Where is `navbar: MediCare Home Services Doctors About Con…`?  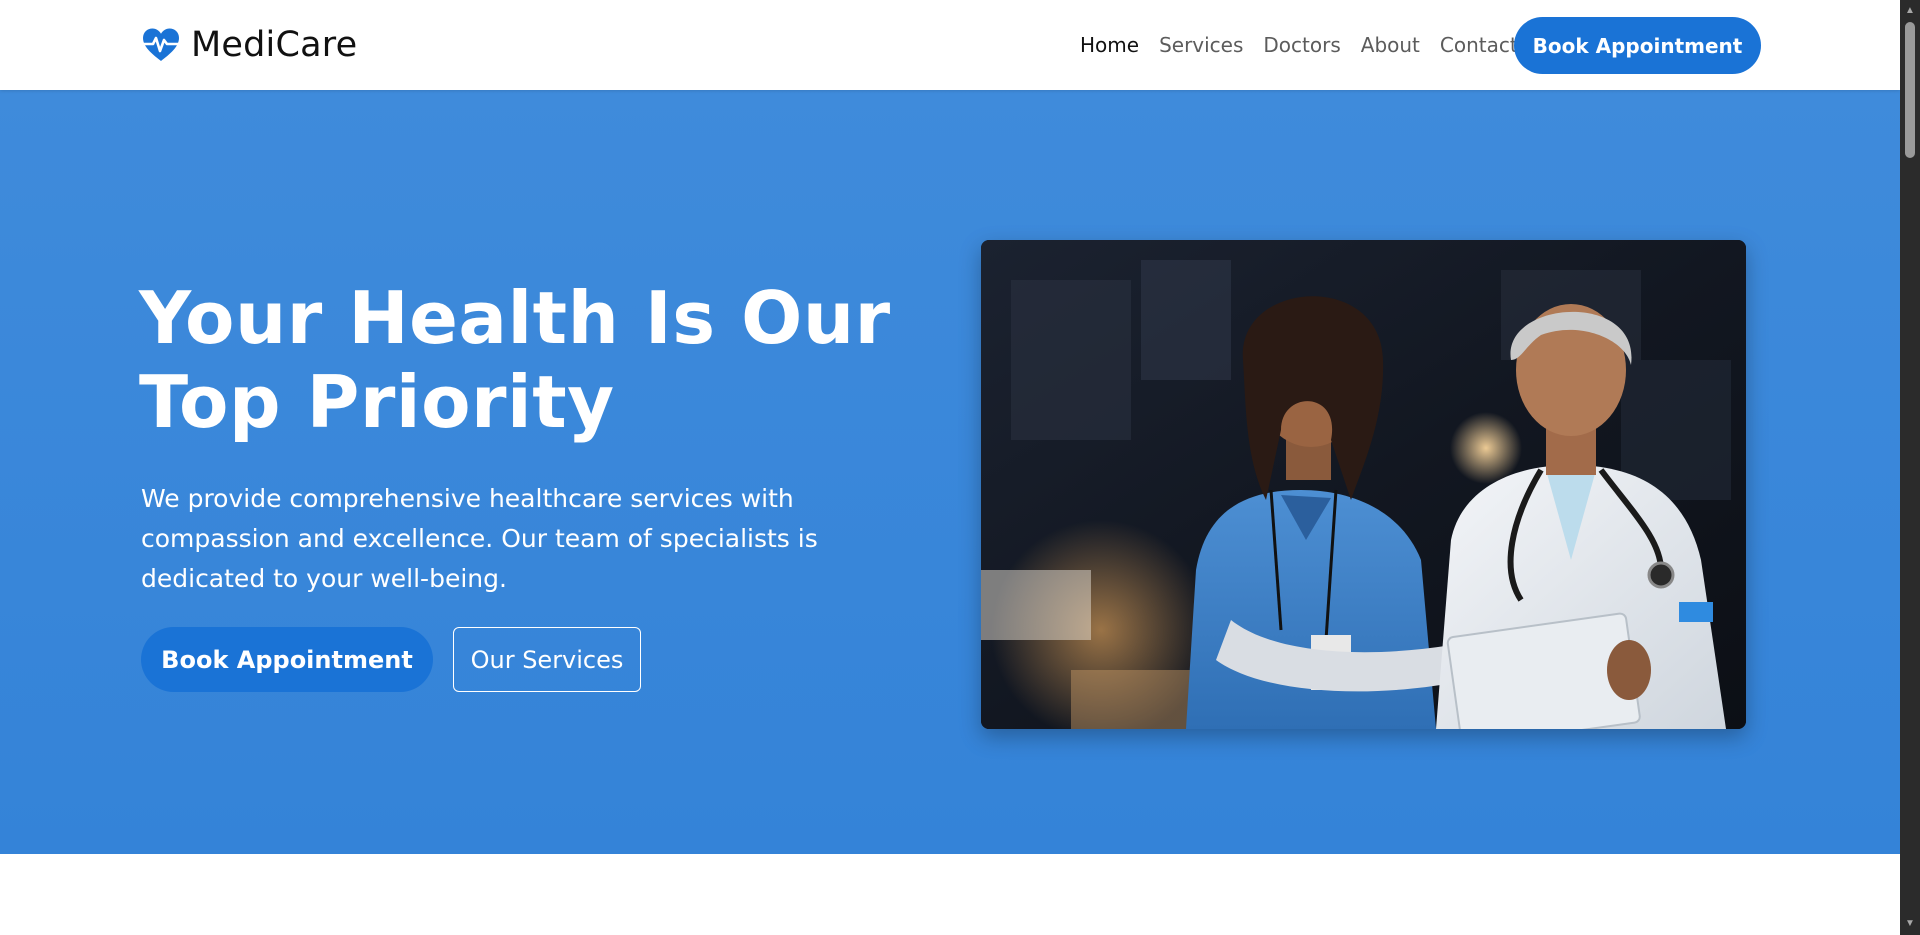
navbar: MediCare Home Services Doctors About Con… is located at coordinates (950, 45).